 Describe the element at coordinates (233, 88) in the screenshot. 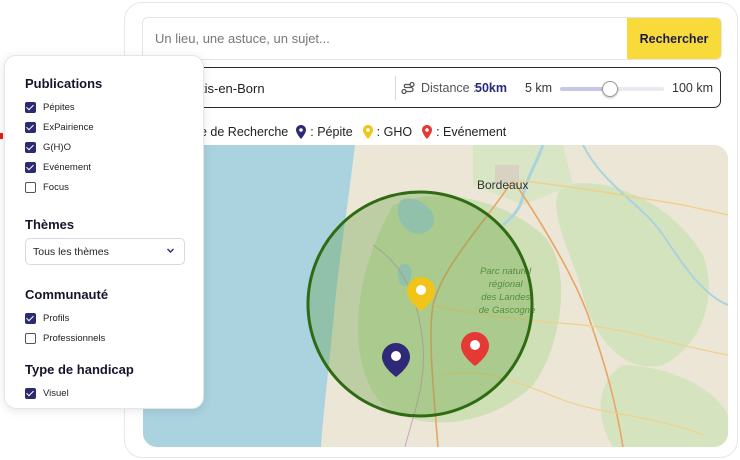

I see `location-input: tis-en-Born` at that location.